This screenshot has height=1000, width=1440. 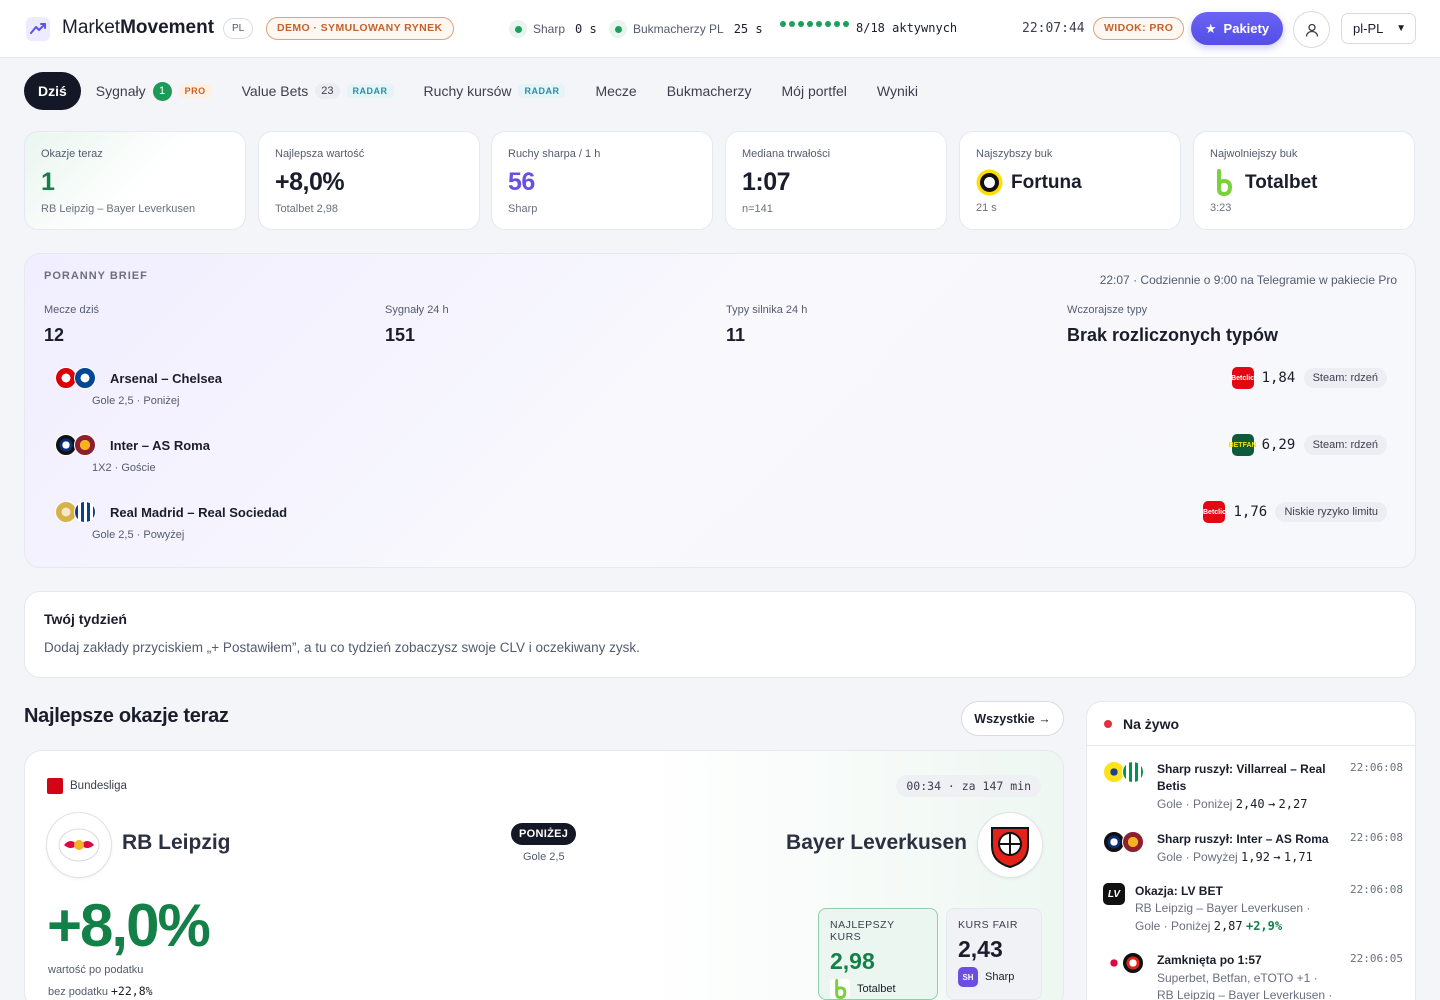 I want to click on kpi-fastest-bookmaker: Najszybszy buk Fortuna 21 s, so click(x=1070, y=180).